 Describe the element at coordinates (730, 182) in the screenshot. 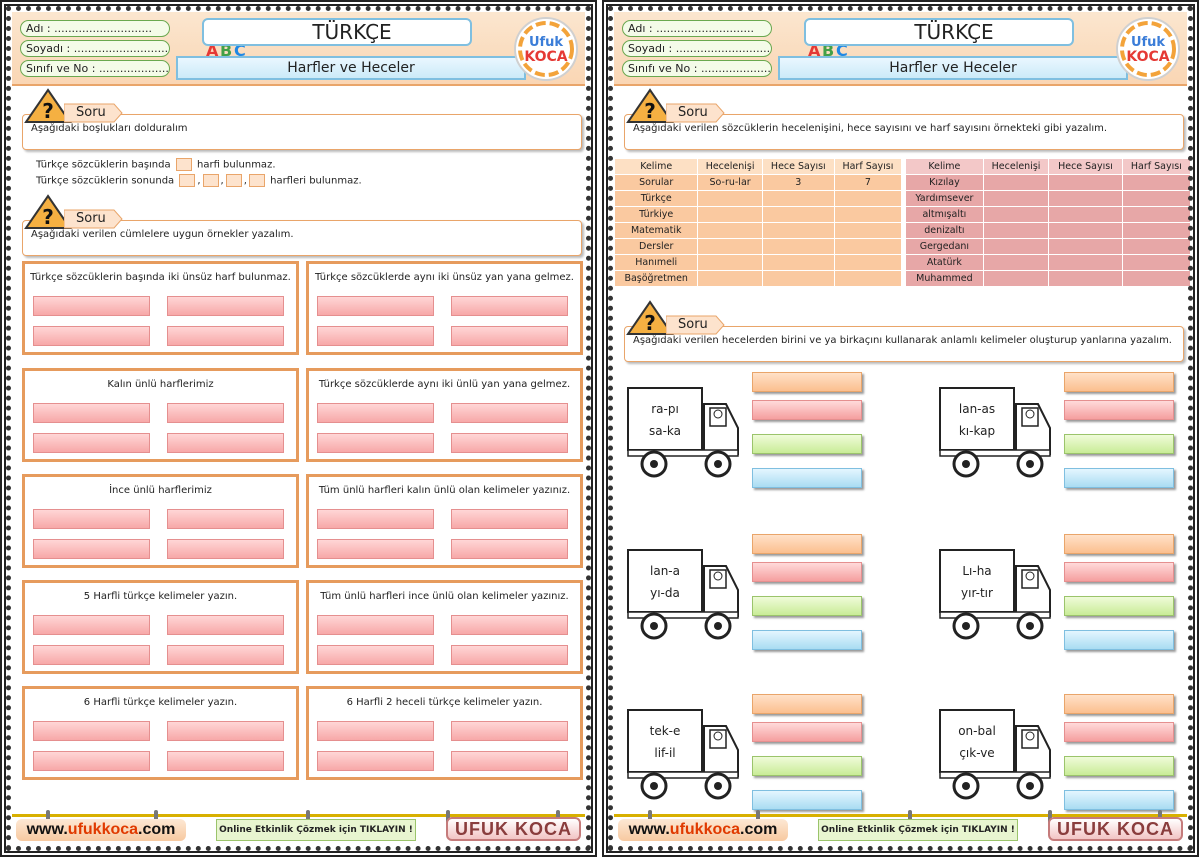

I see `answer-cell: So-ru-lar` at that location.